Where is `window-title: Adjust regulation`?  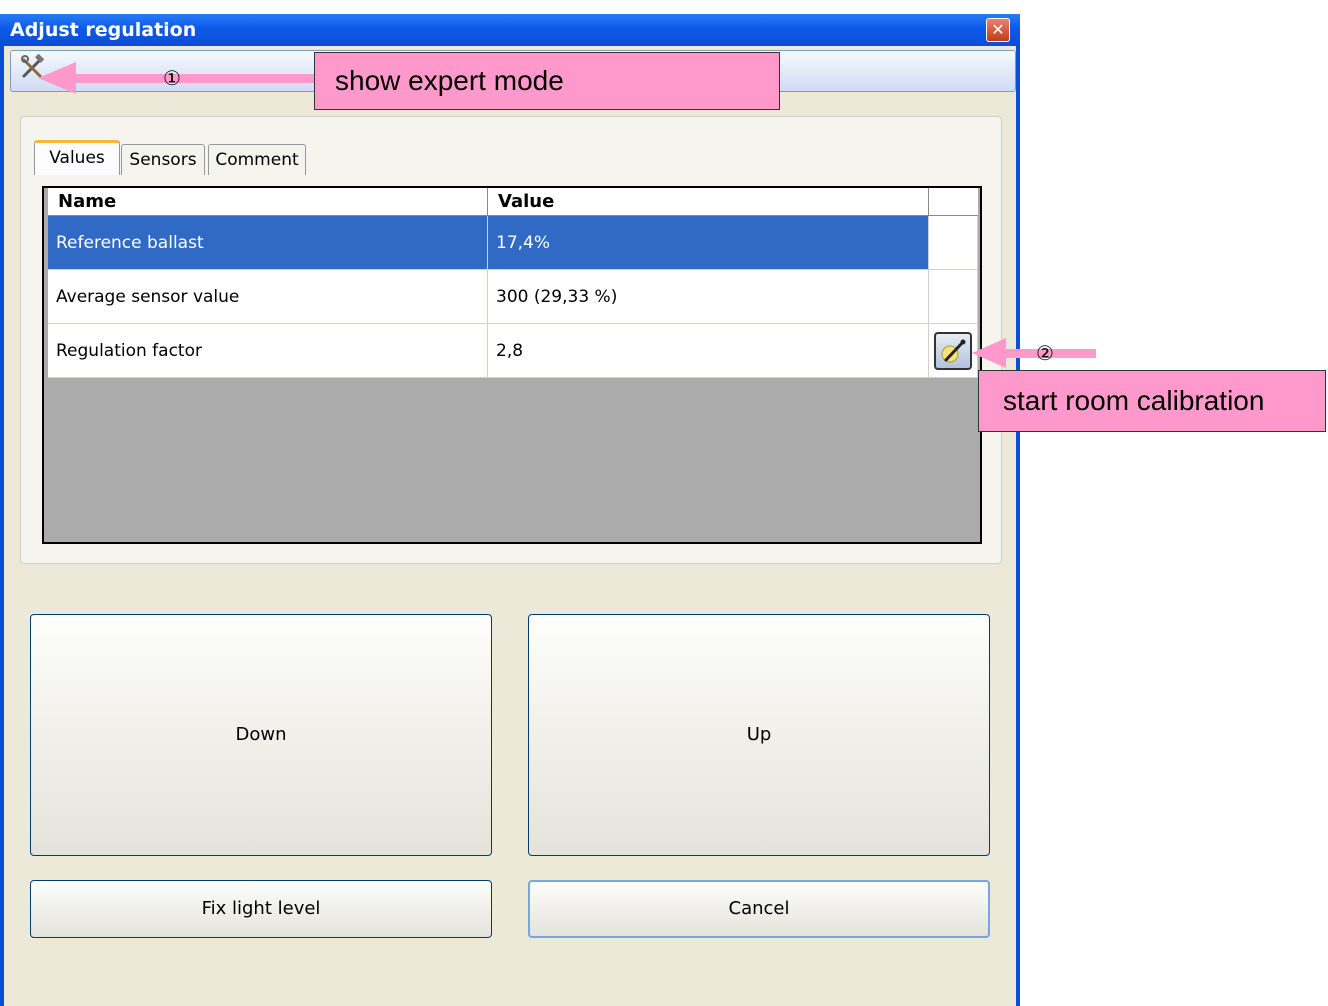
window-title: Adjust regulation is located at coordinates (103, 30).